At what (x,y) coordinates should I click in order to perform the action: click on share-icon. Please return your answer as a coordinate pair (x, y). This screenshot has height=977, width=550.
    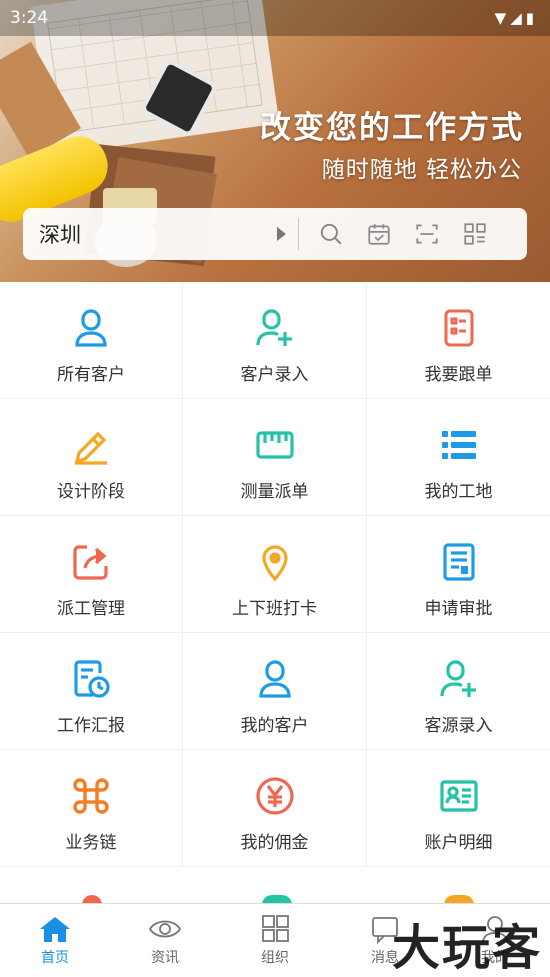
    Looking at the image, I should click on (91, 562).